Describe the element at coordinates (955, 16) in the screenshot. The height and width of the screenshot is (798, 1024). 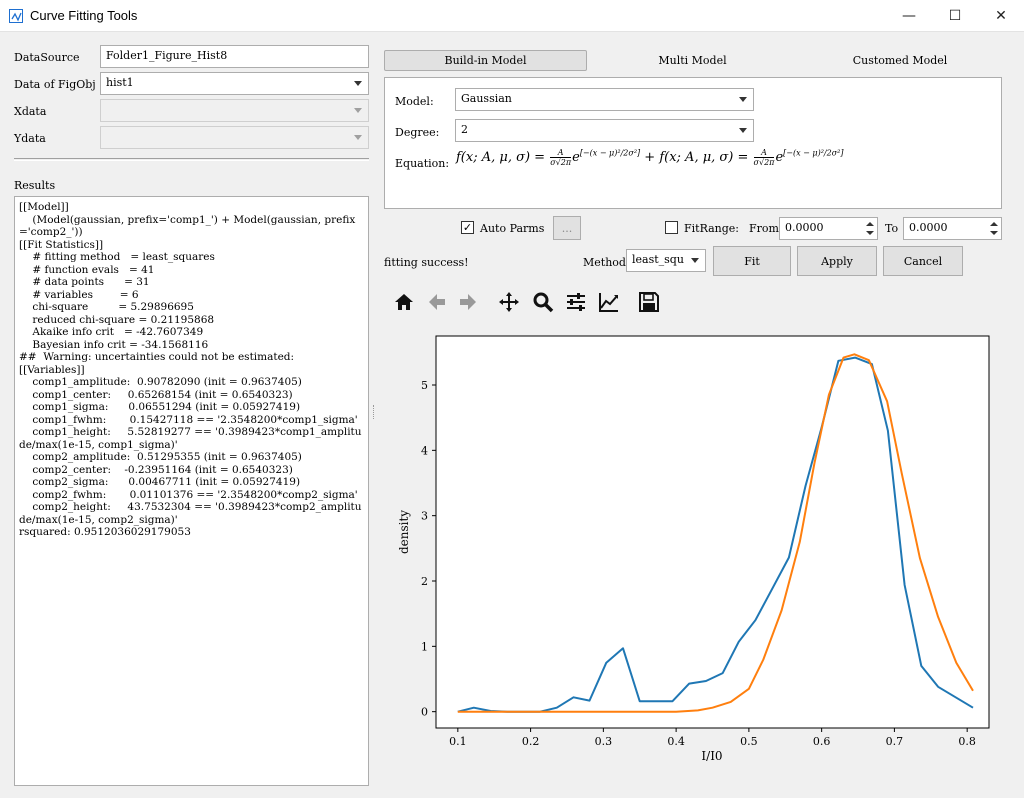
I see `maximize-button: ☐` at that location.